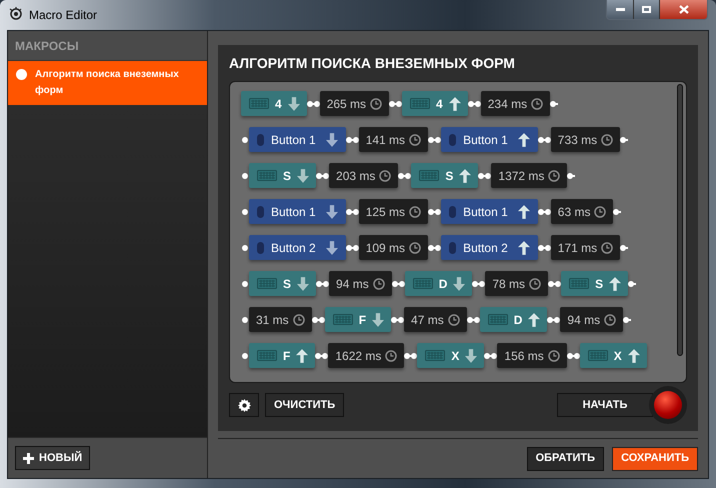 Image resolution: width=716 pixels, height=488 pixels. I want to click on delay-event: 125 ms, so click(393, 211).